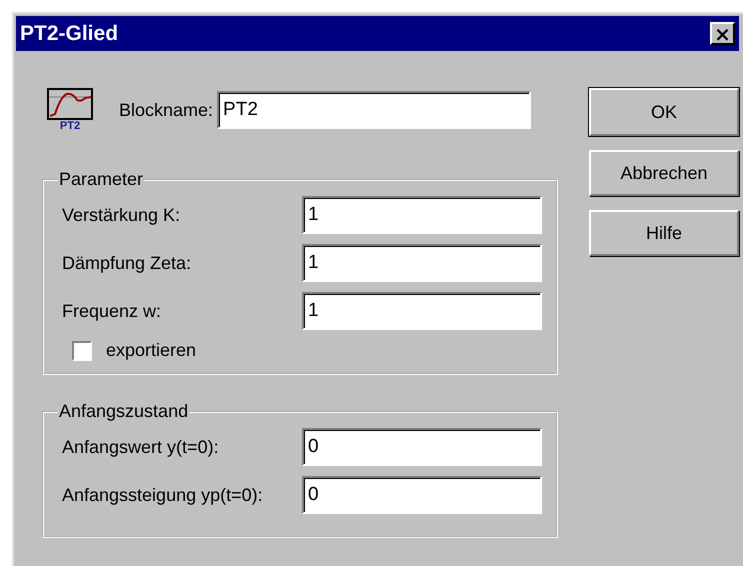 This screenshot has height=566, width=743. What do you see at coordinates (722, 33) in the screenshot?
I see `close-button: ×` at bounding box center [722, 33].